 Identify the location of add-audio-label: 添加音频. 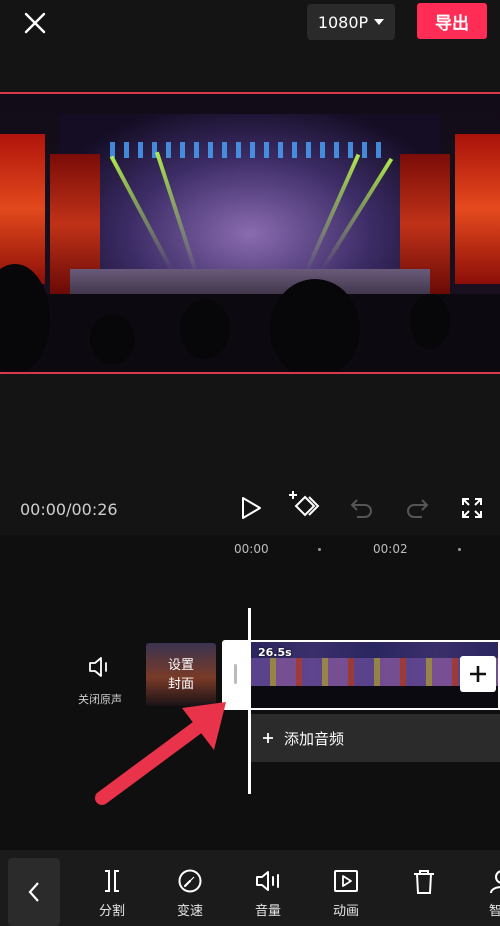
(314, 738).